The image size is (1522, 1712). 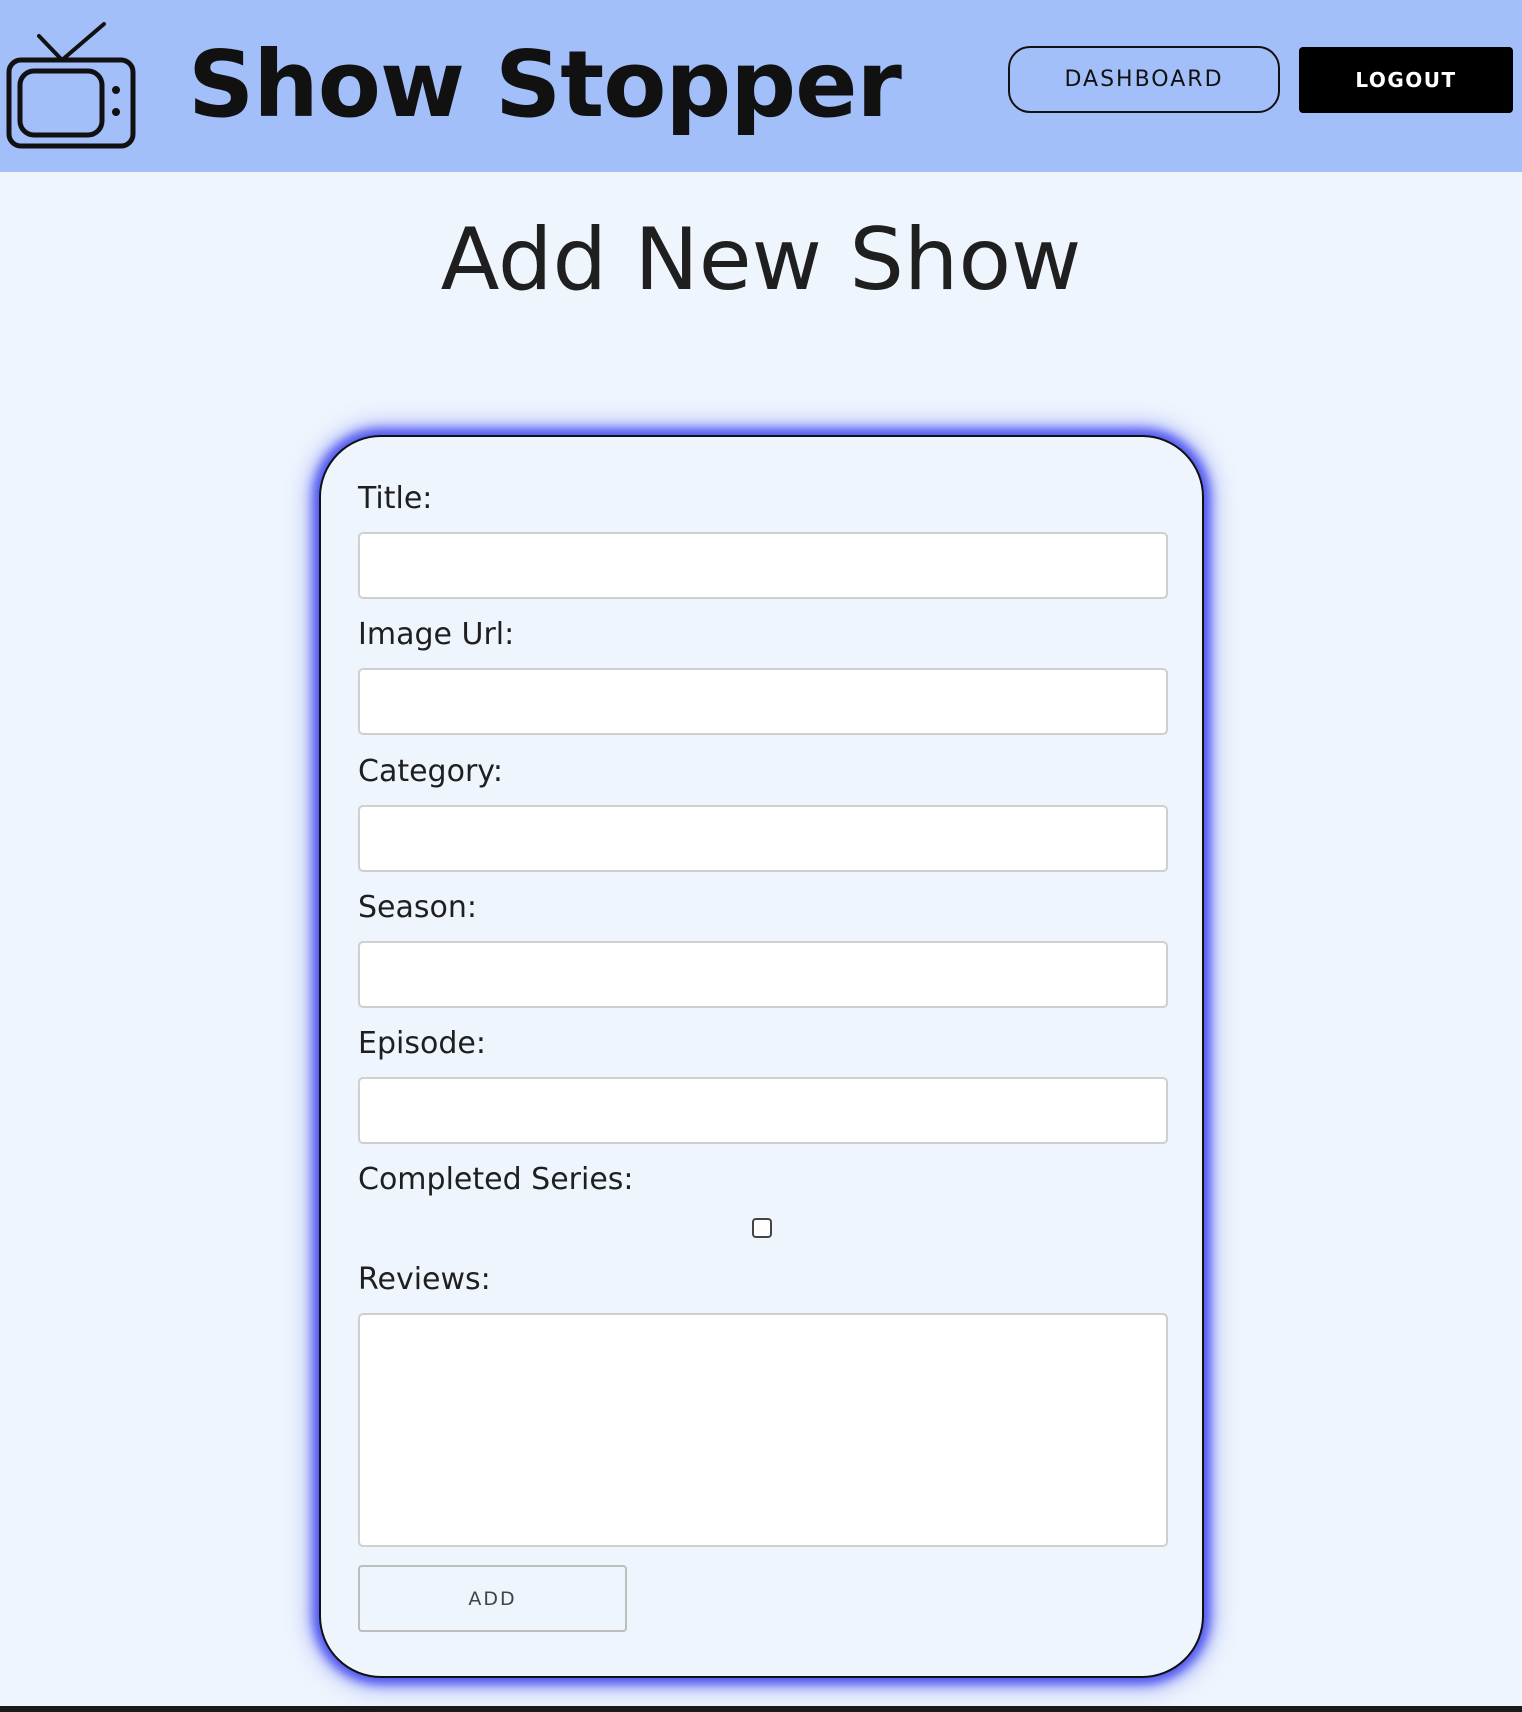 I want to click on logout-button: LOGOUT, so click(x=1406, y=80).